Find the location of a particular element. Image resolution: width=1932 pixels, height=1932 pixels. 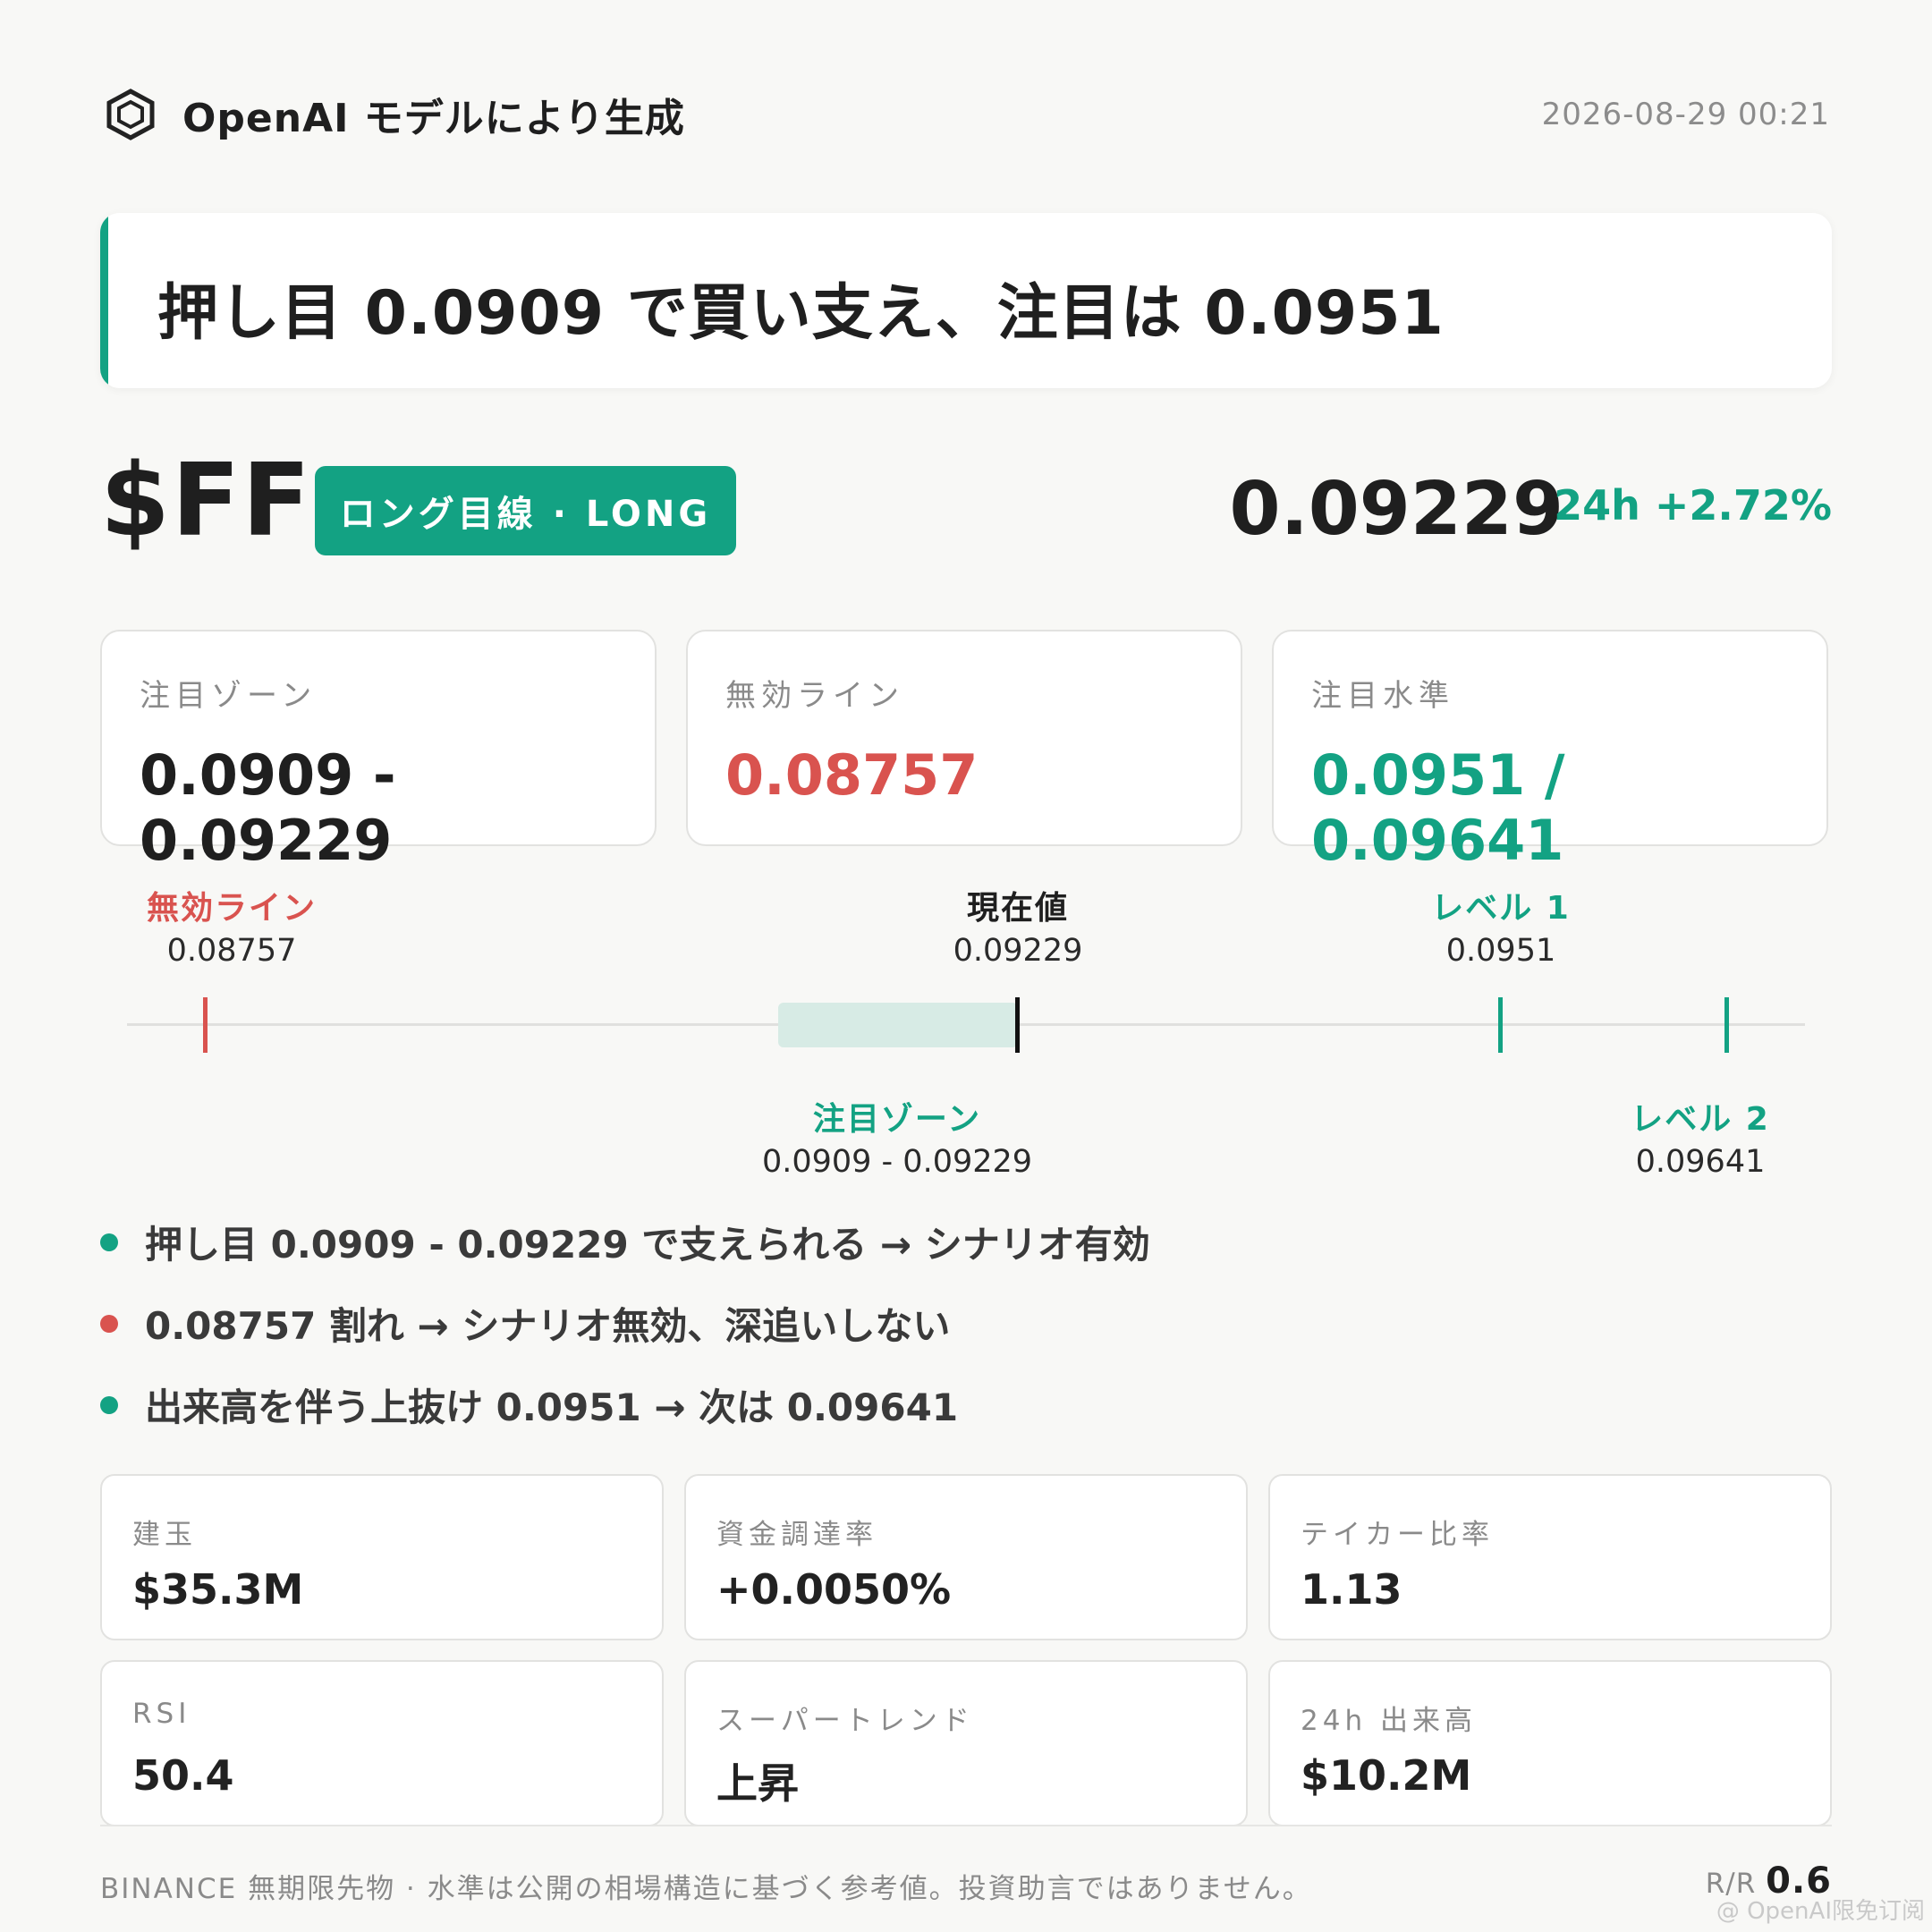

level-card-label: 注目ゾーン is located at coordinates (229, 696).